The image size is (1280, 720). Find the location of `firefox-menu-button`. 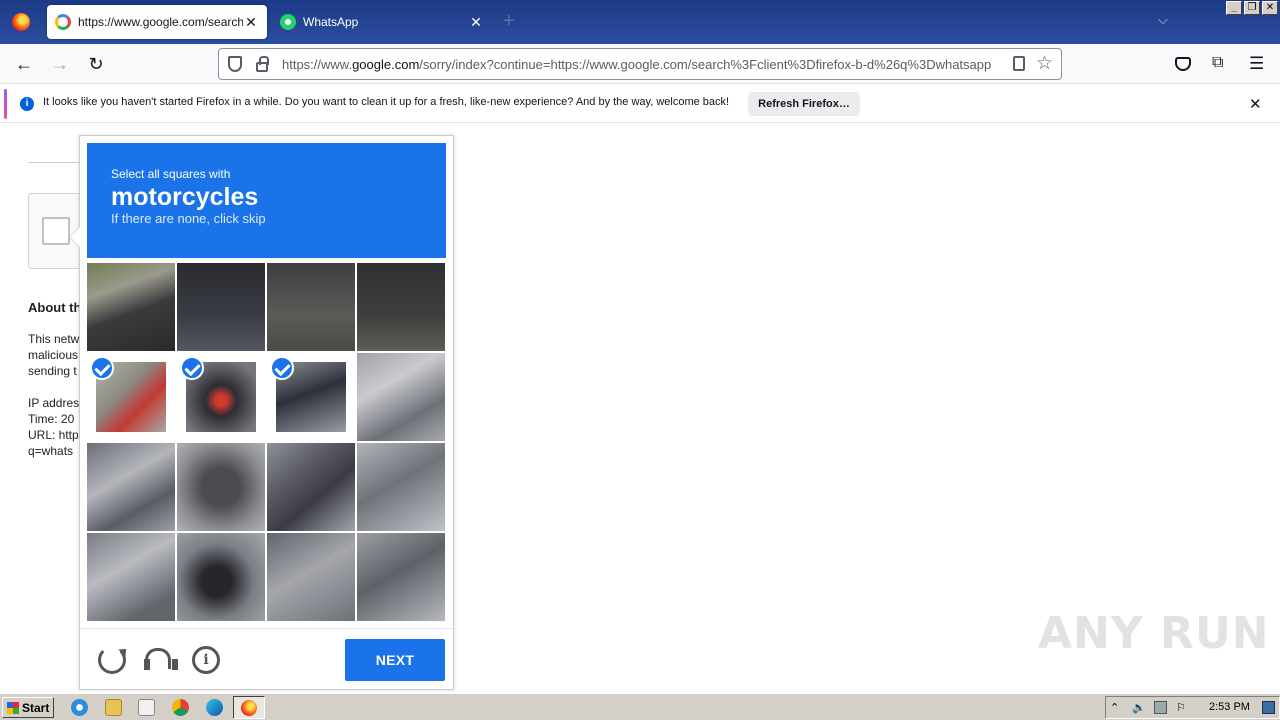

firefox-menu-button is located at coordinates (21, 22).